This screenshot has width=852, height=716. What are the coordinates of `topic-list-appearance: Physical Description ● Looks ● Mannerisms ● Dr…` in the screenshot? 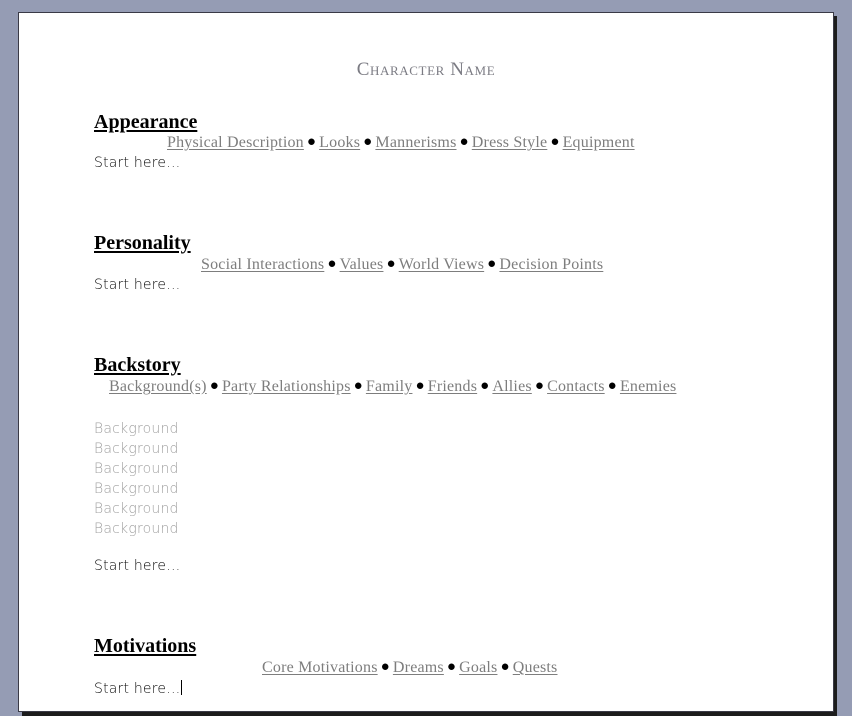 It's located at (401, 143).